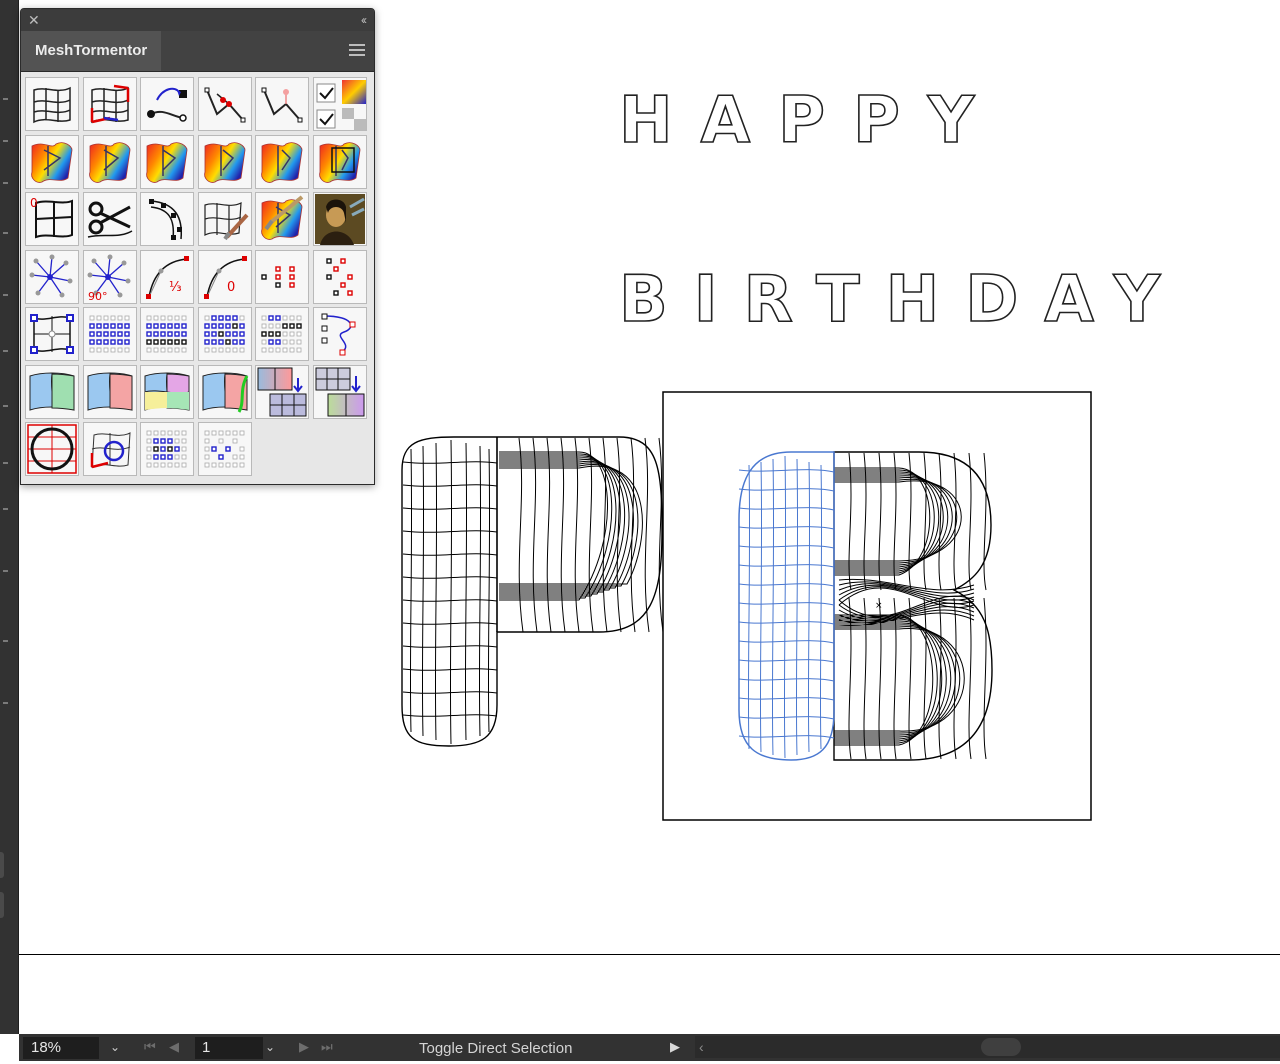  I want to click on bezier-third-button: ⅓, so click(167, 276).